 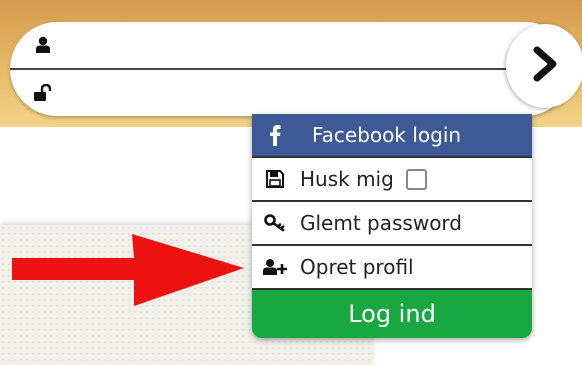 I want to click on remember-me-checkbox, so click(x=416, y=179).